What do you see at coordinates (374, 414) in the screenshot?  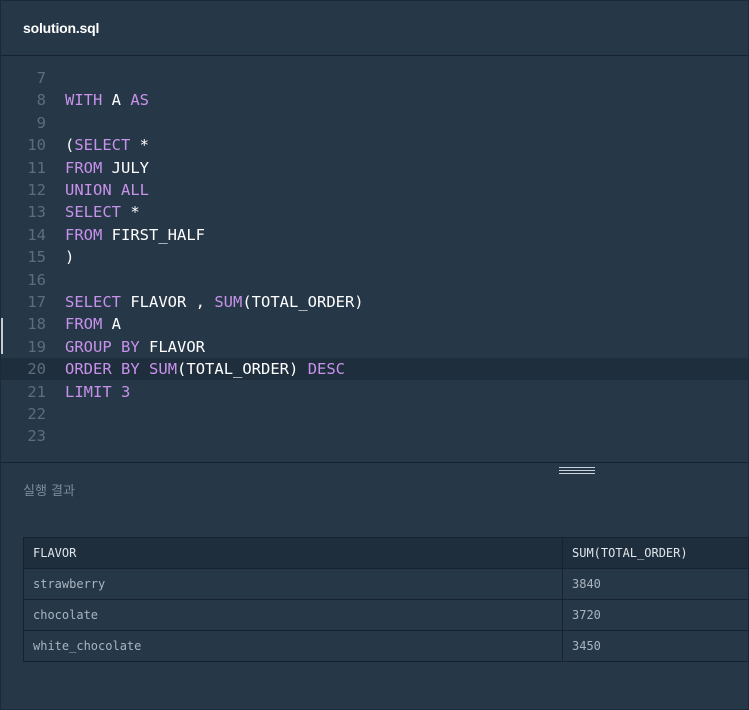 I see `code-line: 22` at bounding box center [374, 414].